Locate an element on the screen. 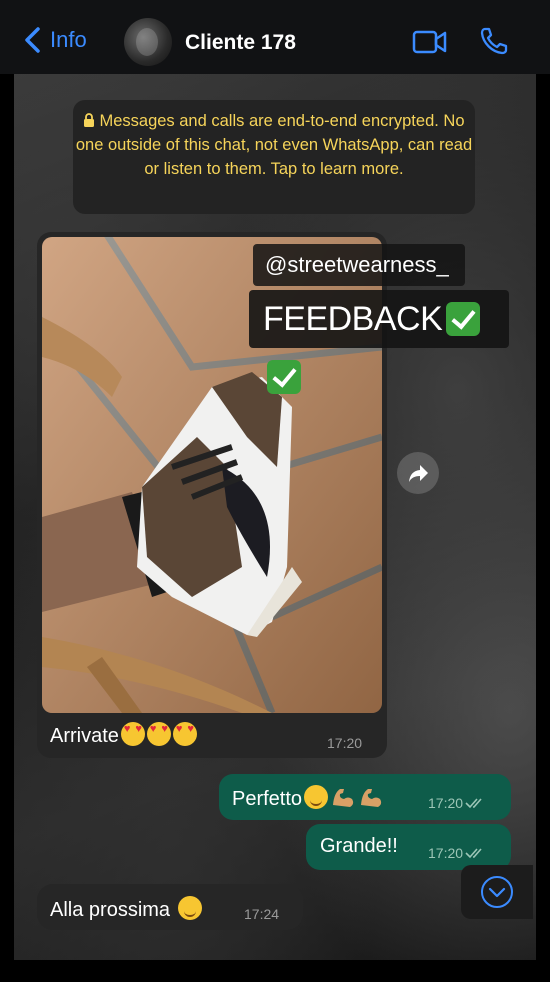 The image size is (550, 982). forward-button is located at coordinates (418, 473).